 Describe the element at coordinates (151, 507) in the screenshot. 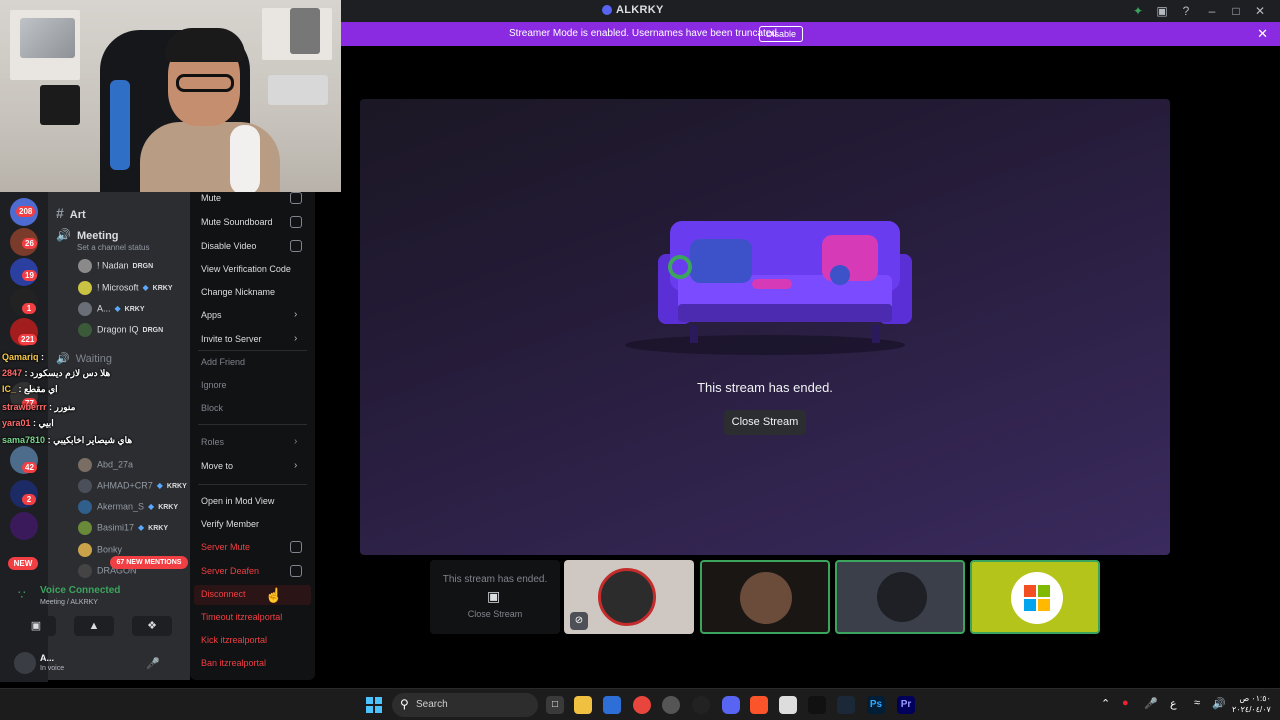

I see `gem-icon: ◆` at that location.